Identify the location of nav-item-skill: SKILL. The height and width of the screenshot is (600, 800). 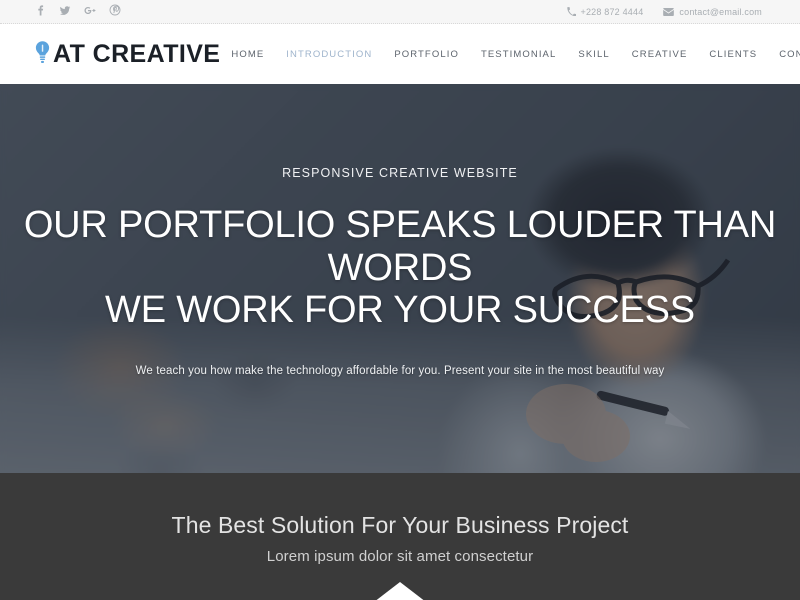
(593, 54).